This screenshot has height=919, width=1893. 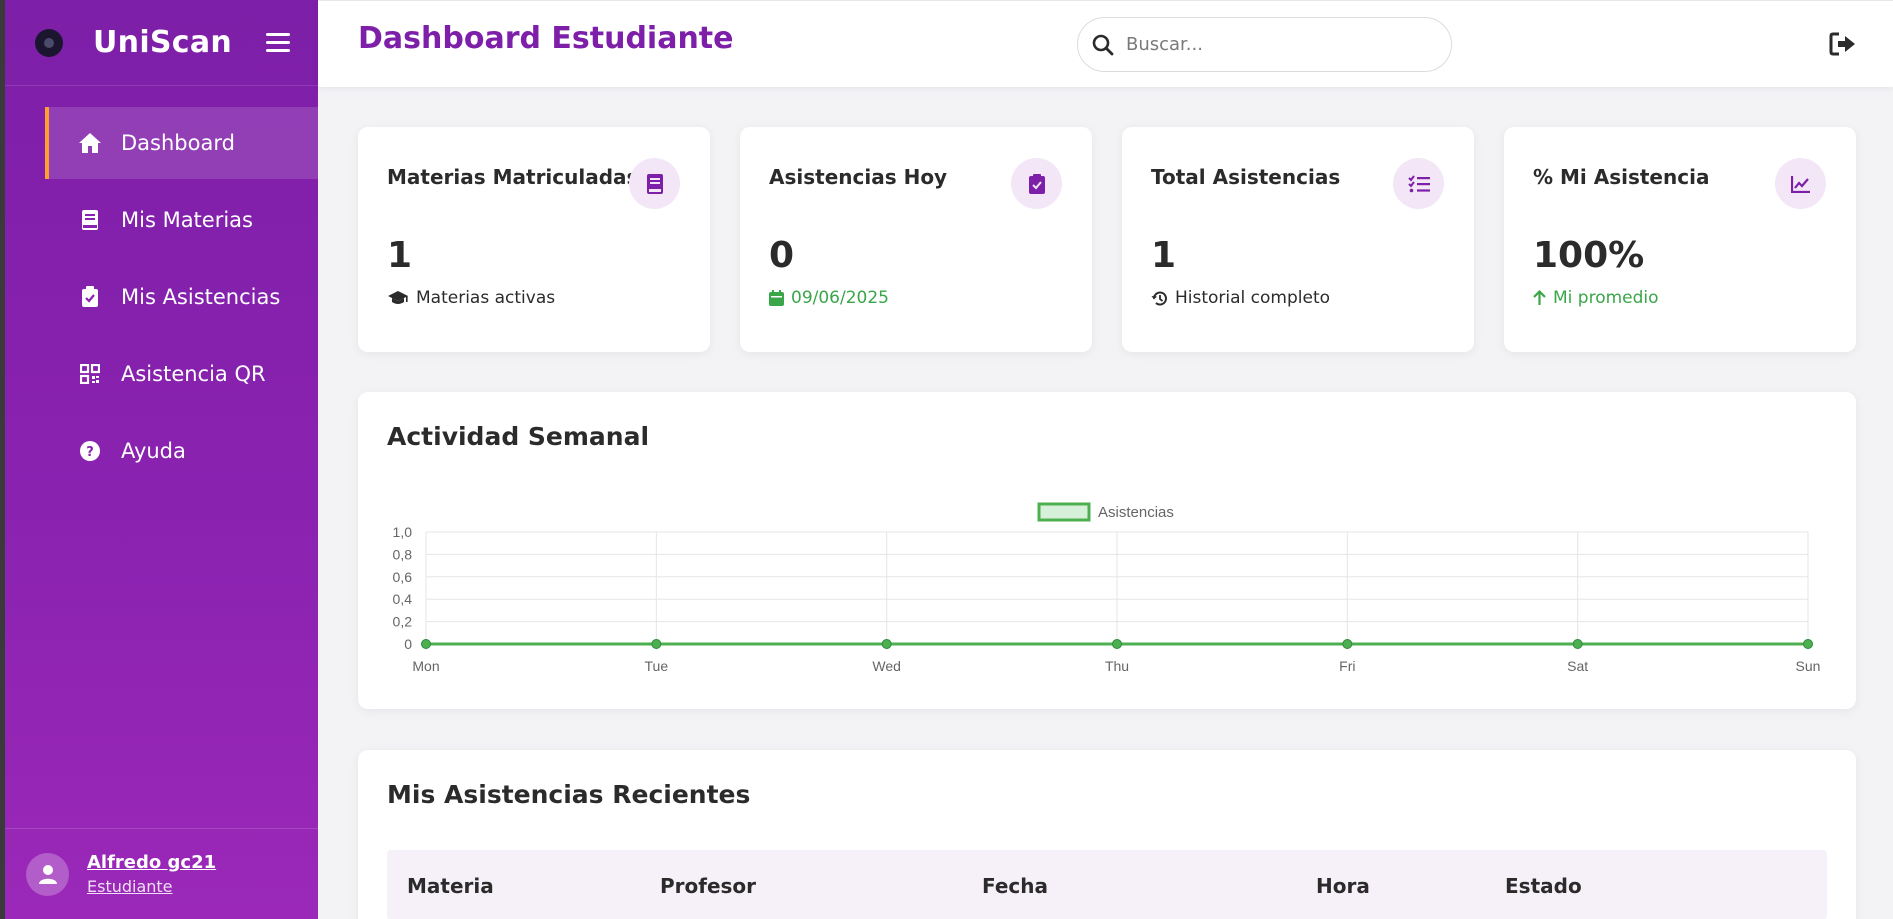 I want to click on top-header: Dashboard Estudiante, so click(x=1105, y=43).